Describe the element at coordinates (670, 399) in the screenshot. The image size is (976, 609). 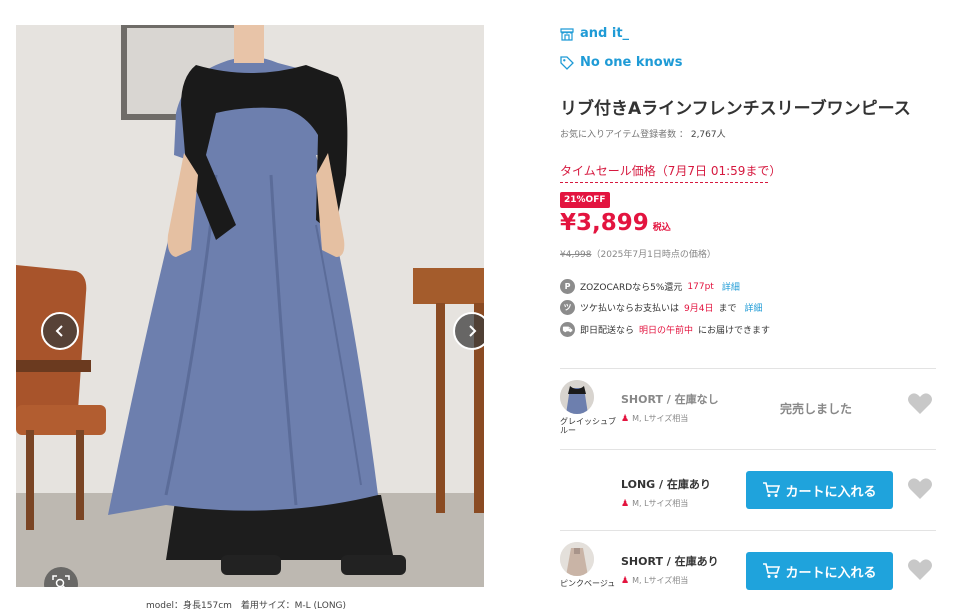
I see `size-stock-label: SHORT / 在庫なし` at that location.